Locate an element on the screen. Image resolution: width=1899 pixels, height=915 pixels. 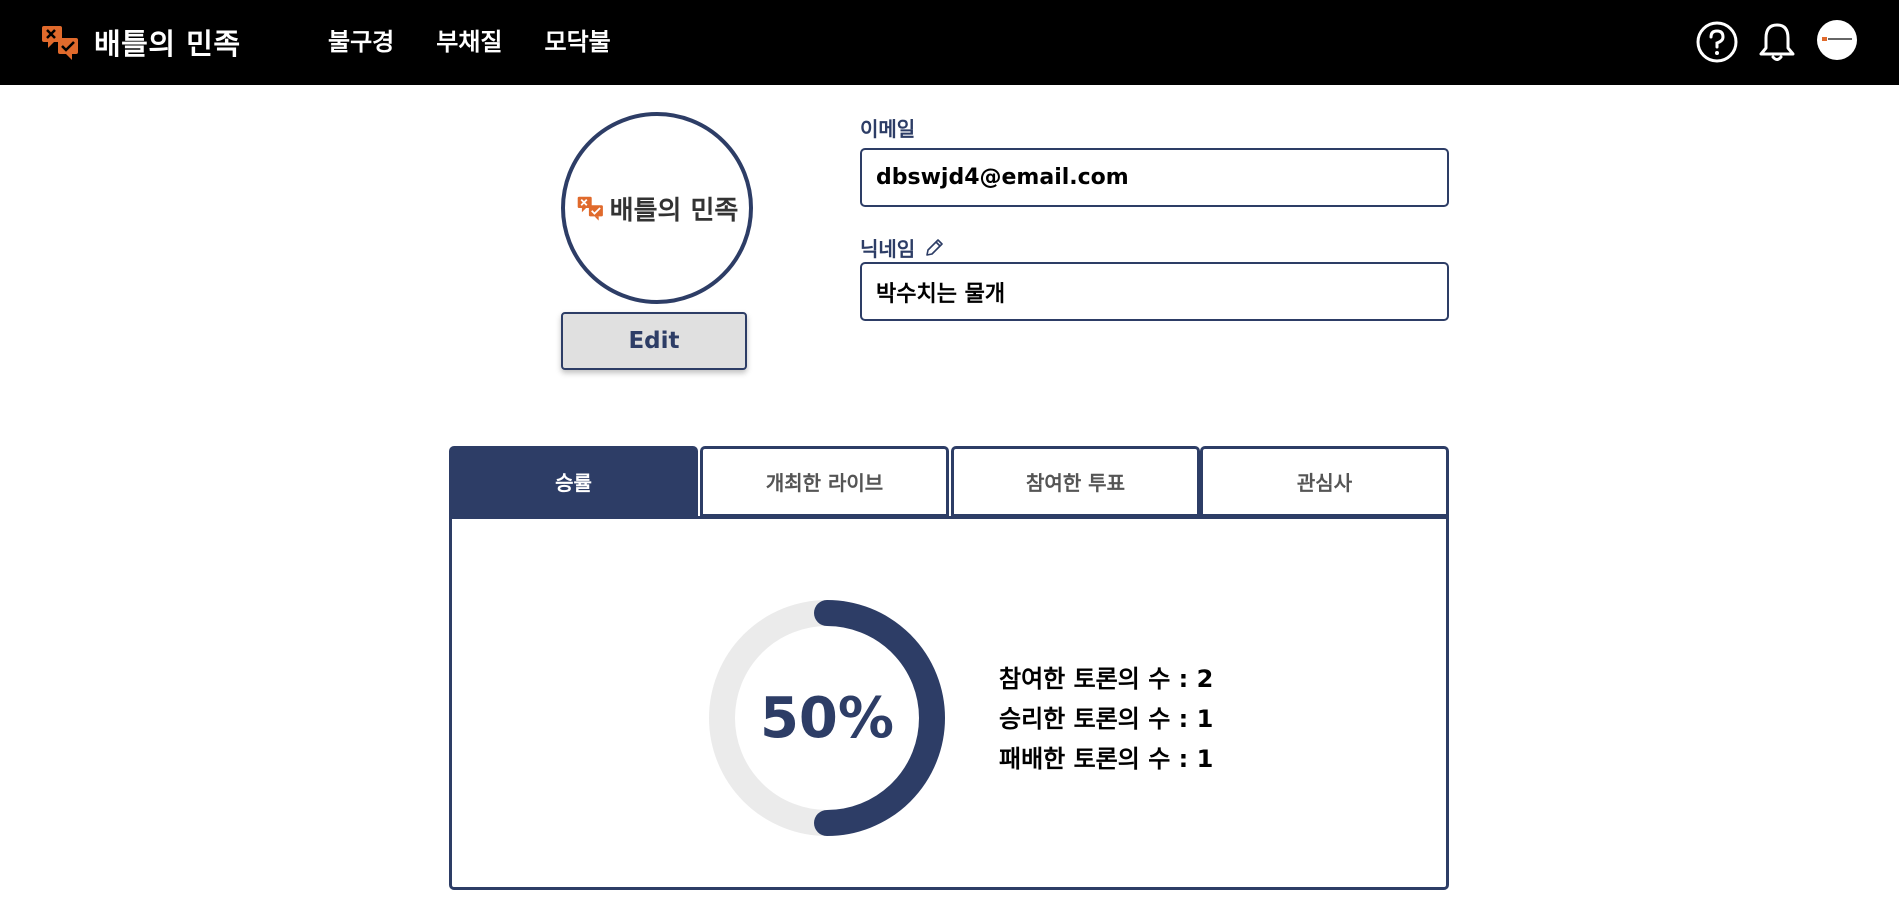
tab-win-rate: 승률 is located at coordinates (573, 481).